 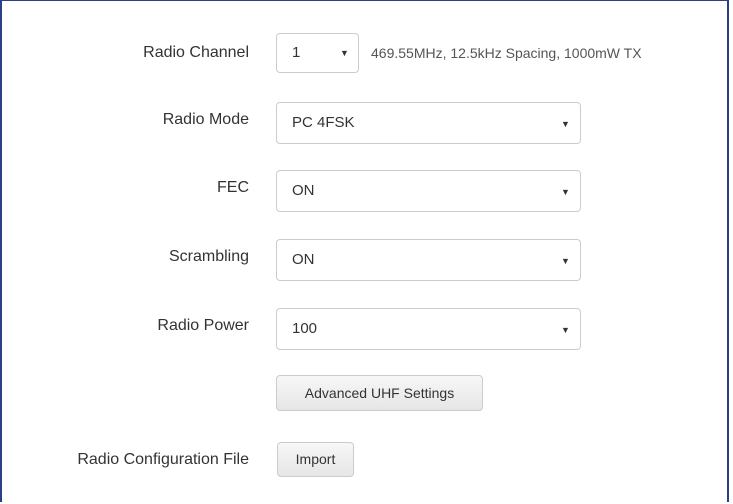 I want to click on advanced-uhf-settings-label: Advanced UHF Settings, so click(x=379, y=393).